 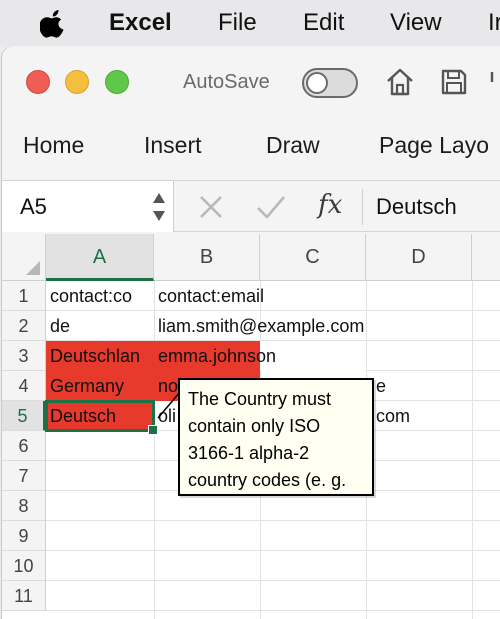 What do you see at coordinates (24, 416) in the screenshot?
I see `row-header-5: 5` at bounding box center [24, 416].